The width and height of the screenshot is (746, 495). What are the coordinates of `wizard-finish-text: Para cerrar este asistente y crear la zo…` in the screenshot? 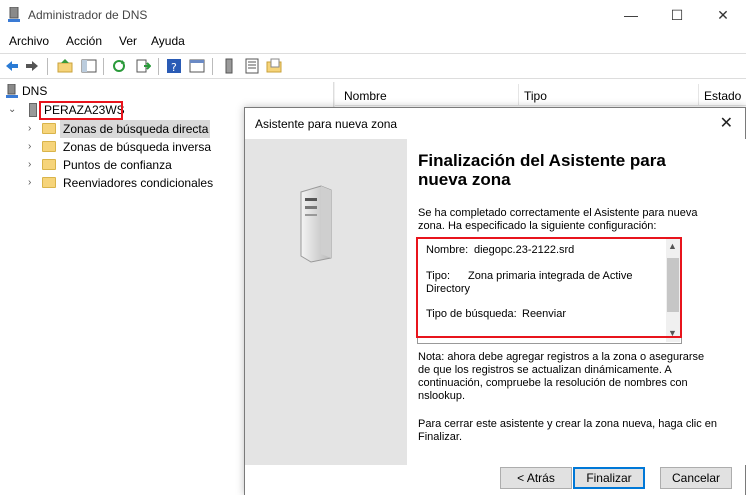 It's located at (567, 430).